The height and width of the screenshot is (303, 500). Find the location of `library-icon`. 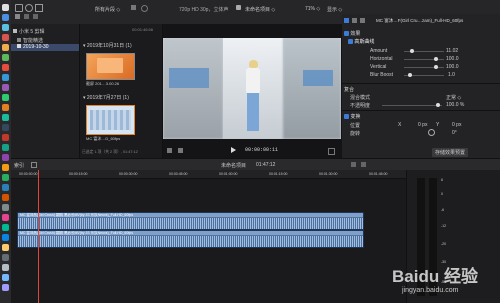

library-icon is located at coordinates (17, 16).